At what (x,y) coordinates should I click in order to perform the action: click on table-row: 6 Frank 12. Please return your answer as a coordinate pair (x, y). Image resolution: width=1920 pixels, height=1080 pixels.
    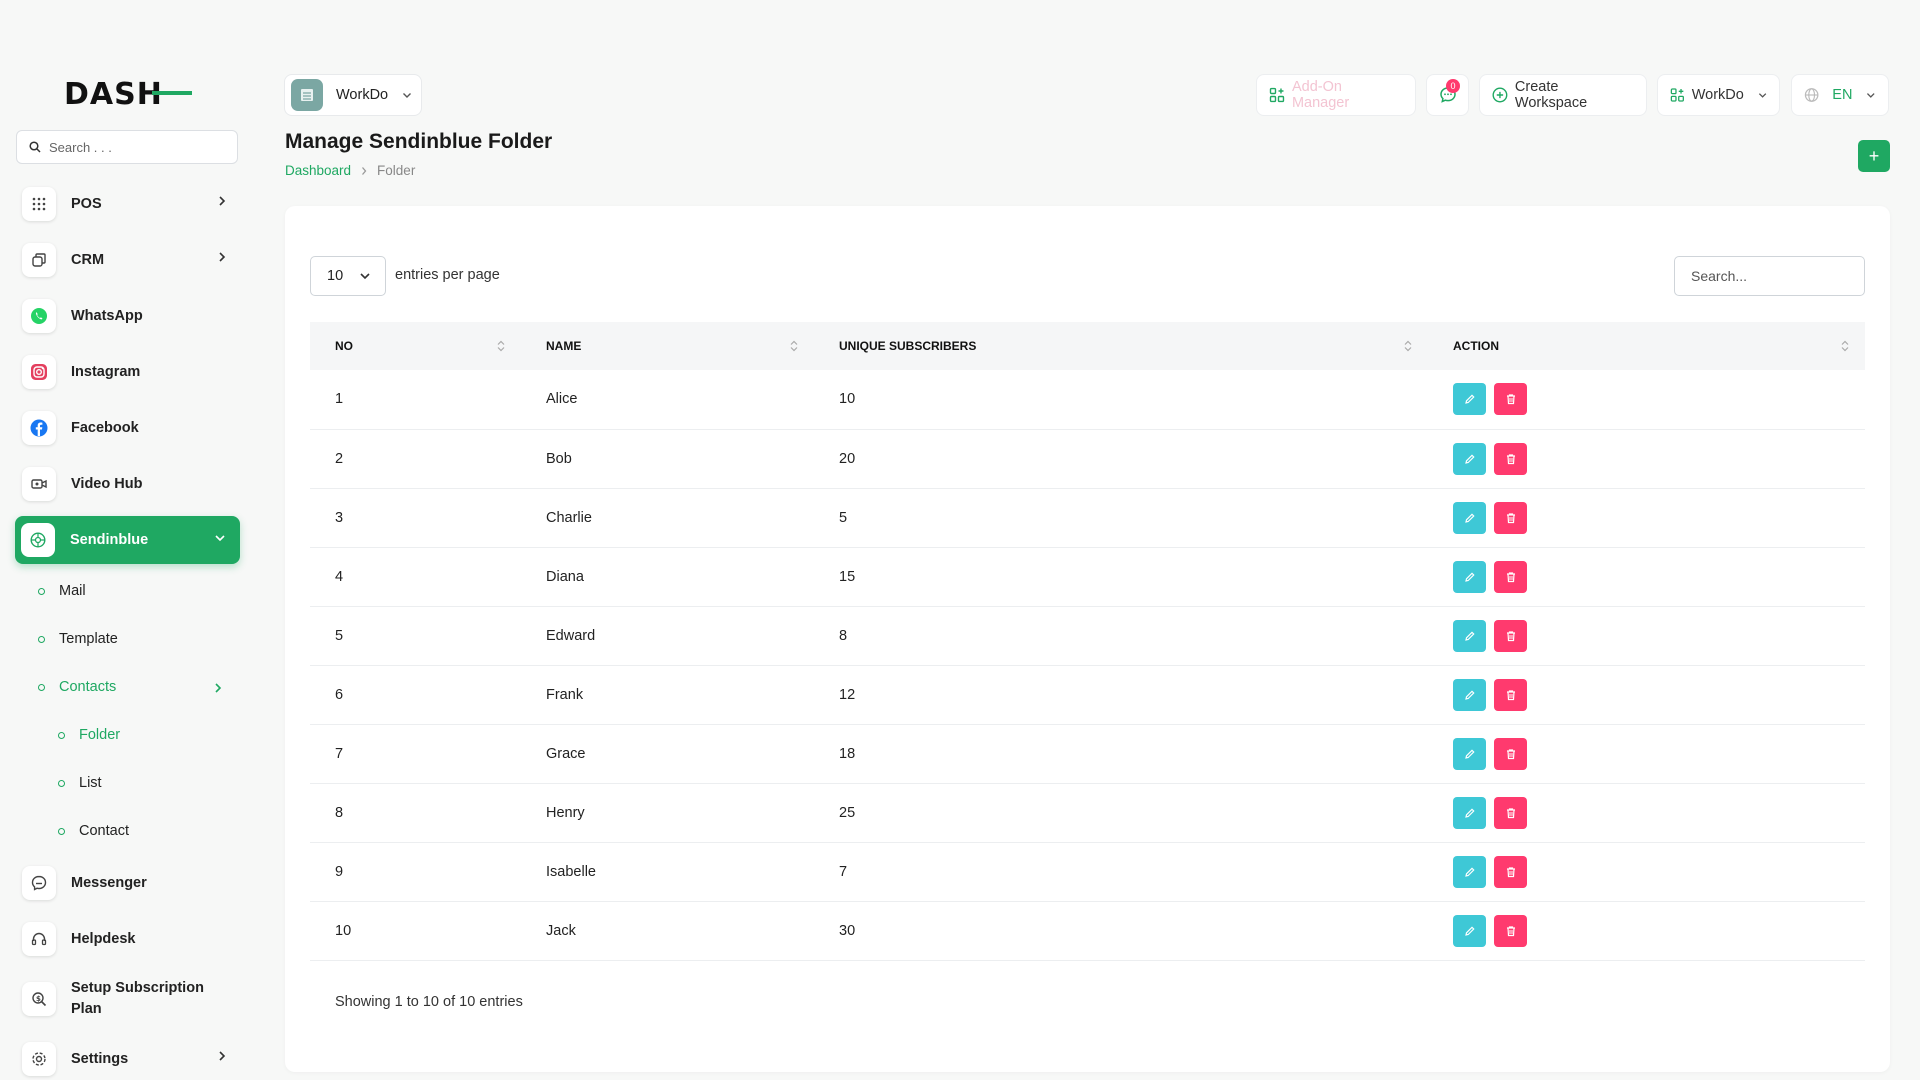
    Looking at the image, I should click on (1087, 695).